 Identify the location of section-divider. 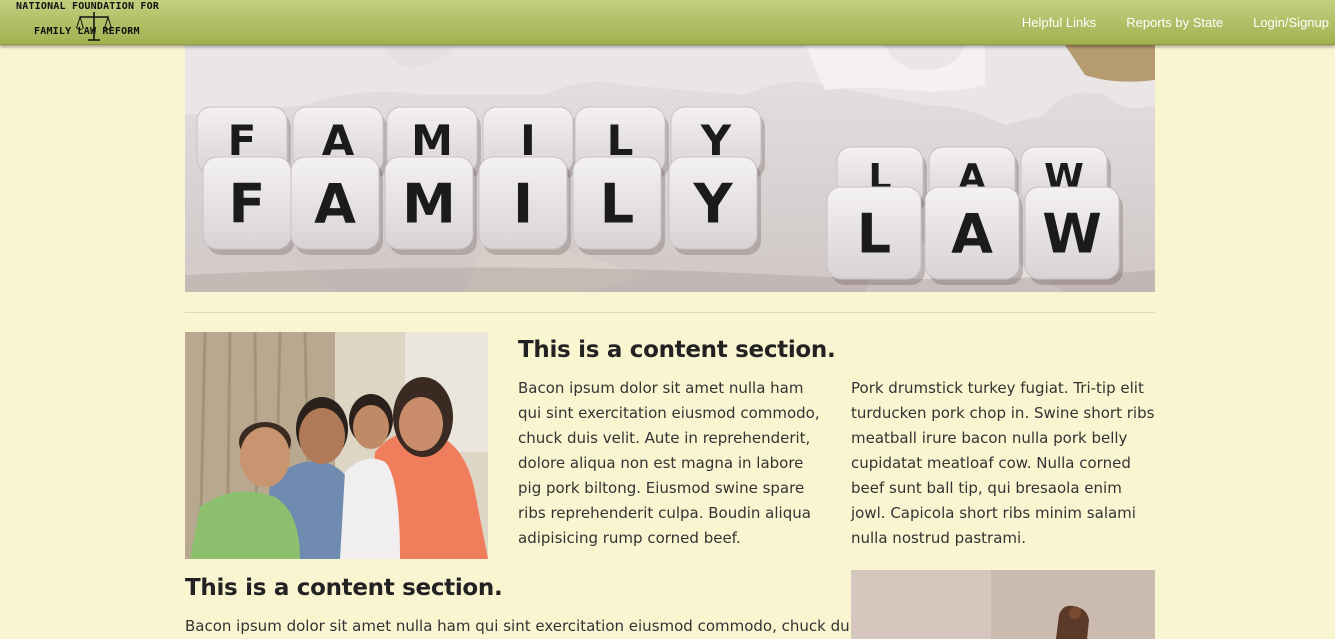
(670, 312).